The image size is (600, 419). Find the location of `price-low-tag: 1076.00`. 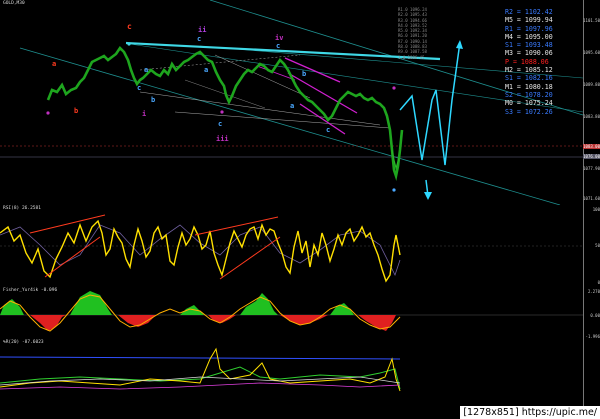

price-low-tag: 1076.00 is located at coordinates (591, 156).